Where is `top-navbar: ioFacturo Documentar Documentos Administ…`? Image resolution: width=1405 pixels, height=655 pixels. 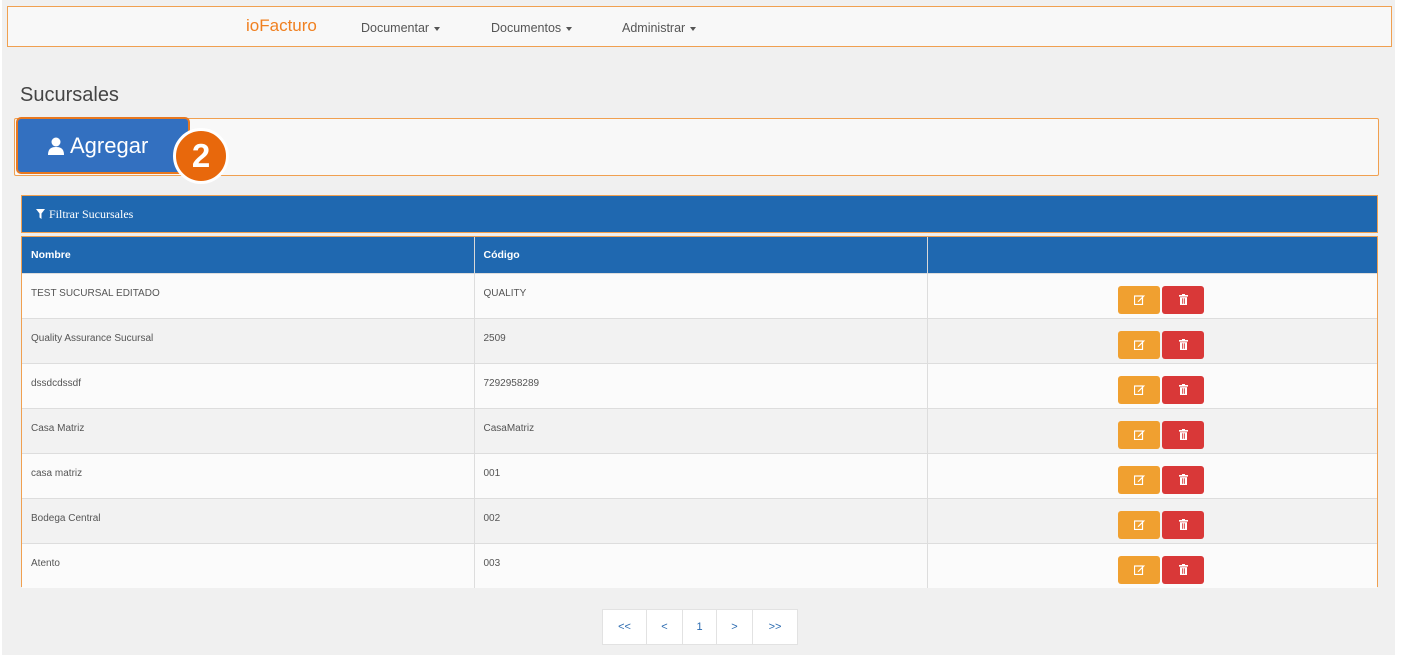
top-navbar: ioFacturo Documentar Documentos Administ… is located at coordinates (699, 26).